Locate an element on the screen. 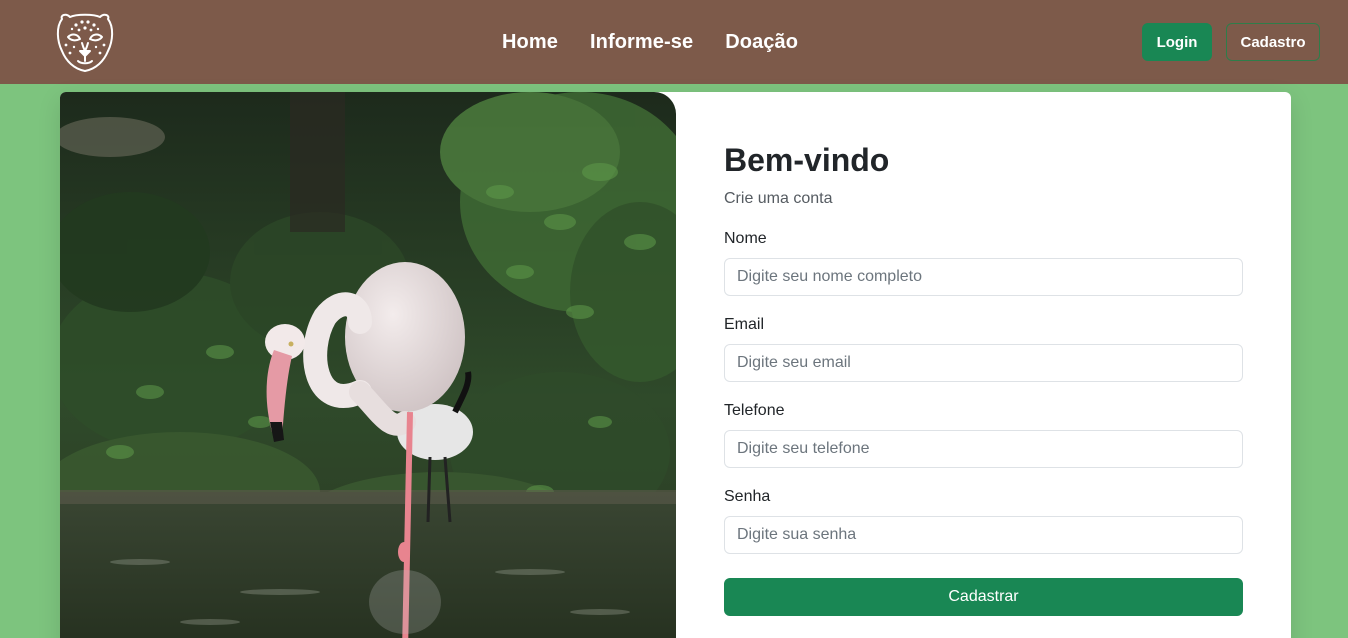 This screenshot has height=638, width=1348. phone-label: Telefone is located at coordinates (754, 410).